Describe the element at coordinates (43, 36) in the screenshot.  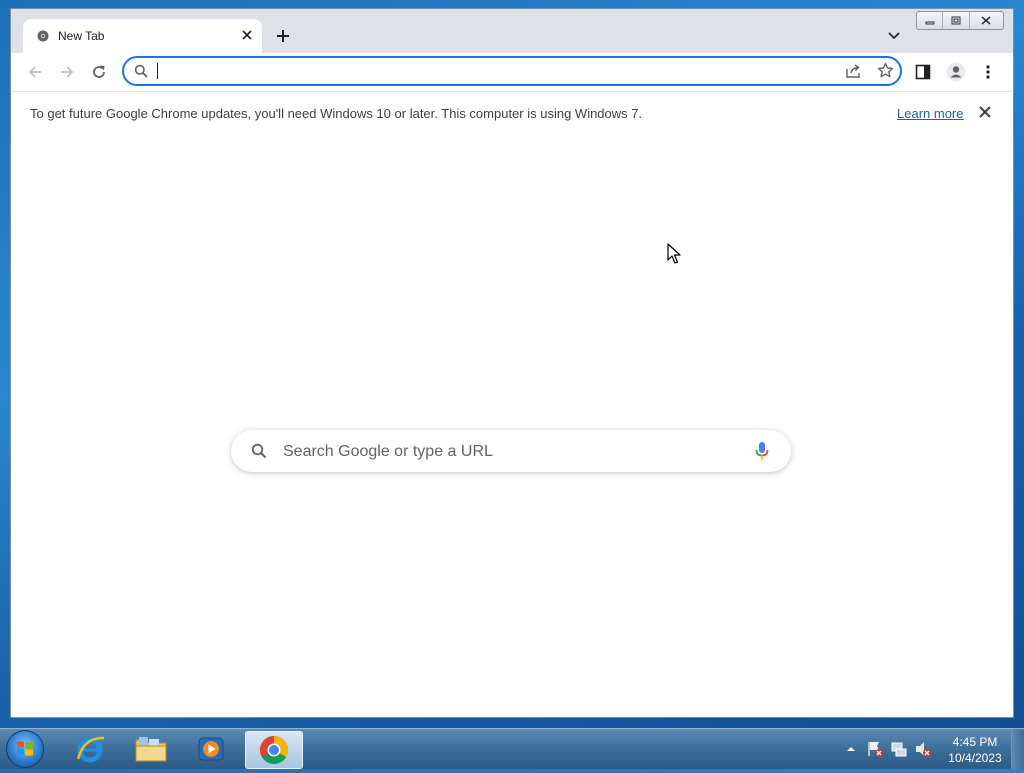
I see `chrome-favicon-icon` at that location.